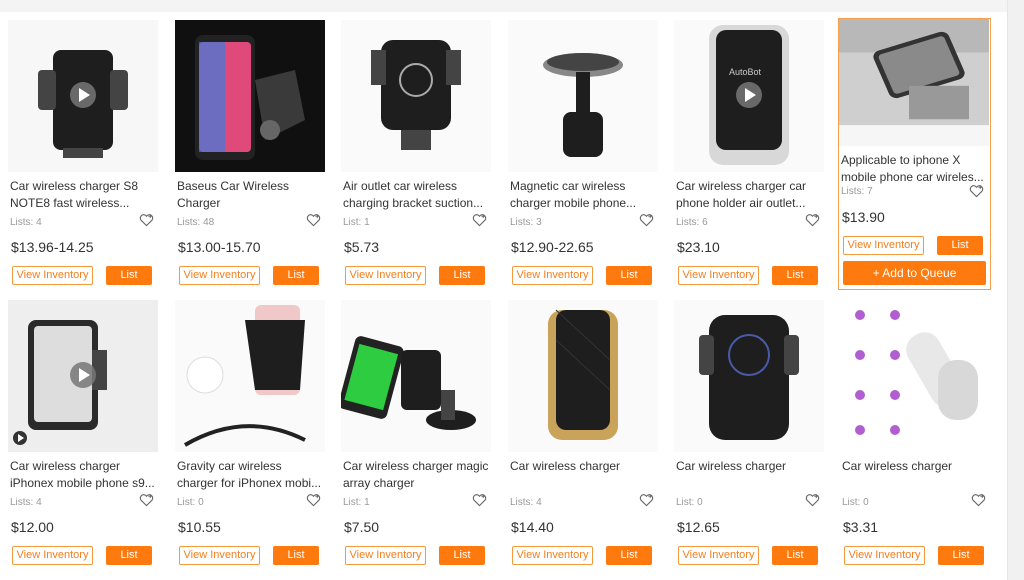 This screenshot has height=580, width=1024. Describe the element at coordinates (863, 217) in the screenshot. I see `product-price: $13.90` at that location.